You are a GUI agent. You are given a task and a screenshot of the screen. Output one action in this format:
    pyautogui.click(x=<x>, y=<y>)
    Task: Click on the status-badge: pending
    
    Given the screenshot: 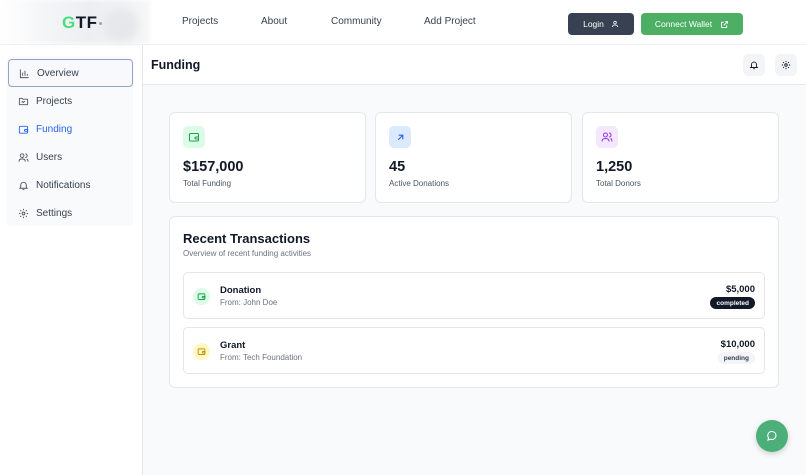 What is the action you would take?
    pyautogui.click(x=736, y=358)
    